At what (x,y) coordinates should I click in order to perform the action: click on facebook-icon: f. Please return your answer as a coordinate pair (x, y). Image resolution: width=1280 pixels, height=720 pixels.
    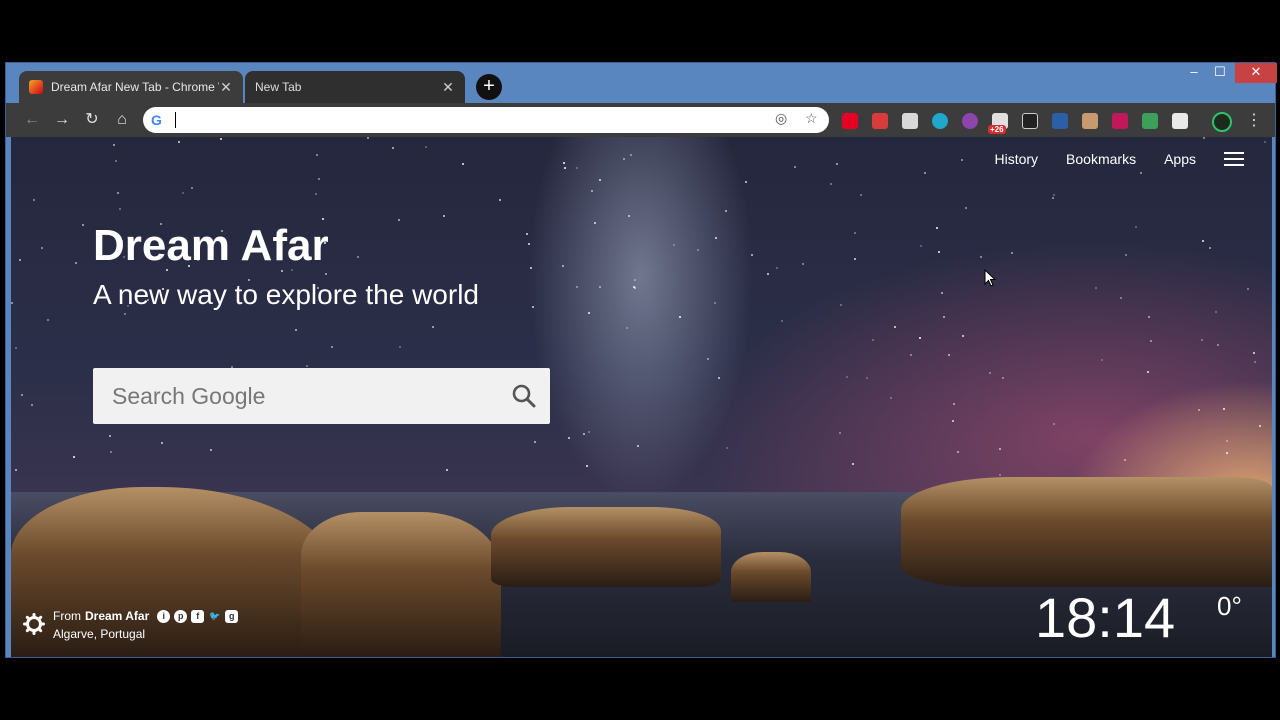
    Looking at the image, I should click on (198, 616).